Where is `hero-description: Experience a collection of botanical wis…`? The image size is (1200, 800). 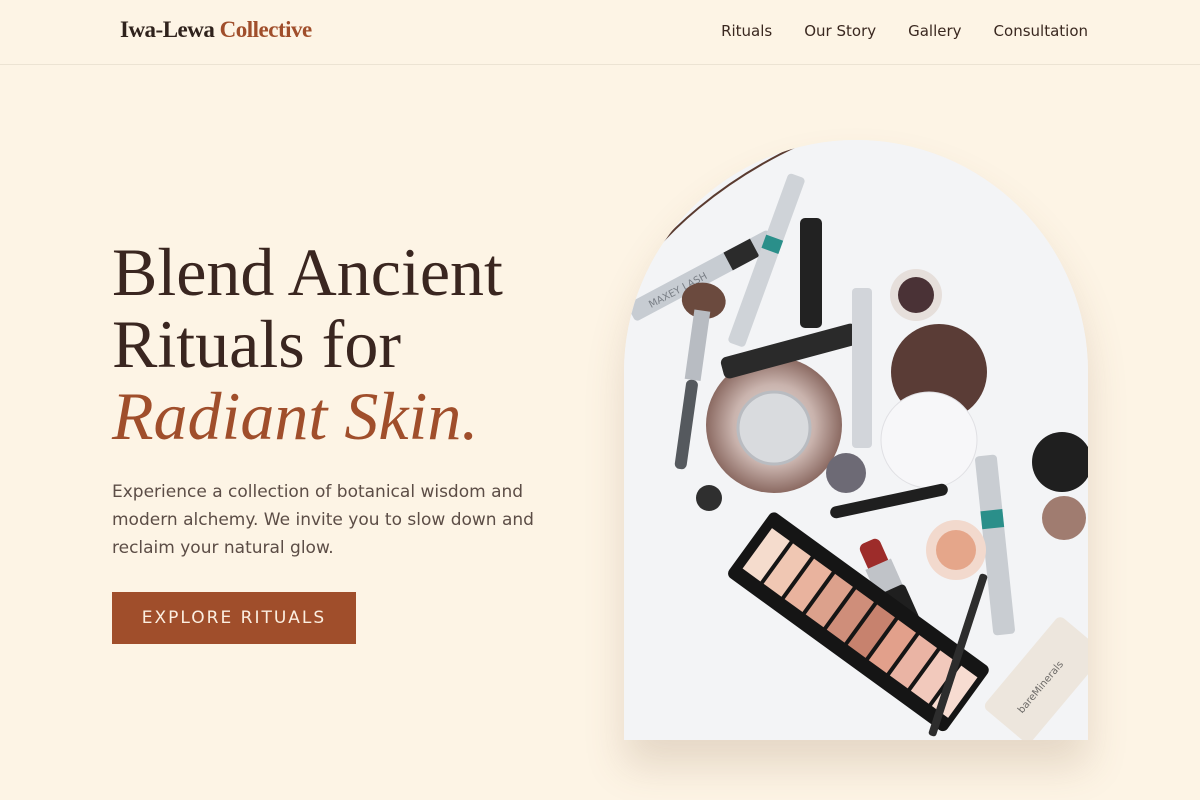 hero-description: Experience a collection of botanical wis… is located at coordinates (323, 520).